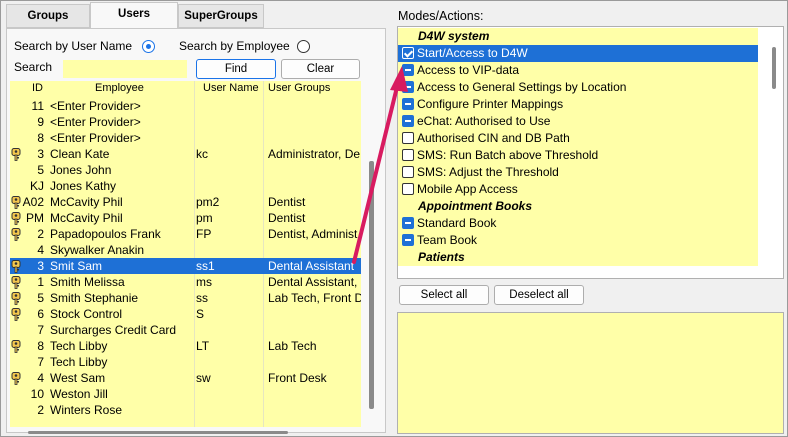 The height and width of the screenshot is (437, 788). What do you see at coordinates (578, 257) in the screenshot?
I see `mode-section-header: Patients` at bounding box center [578, 257].